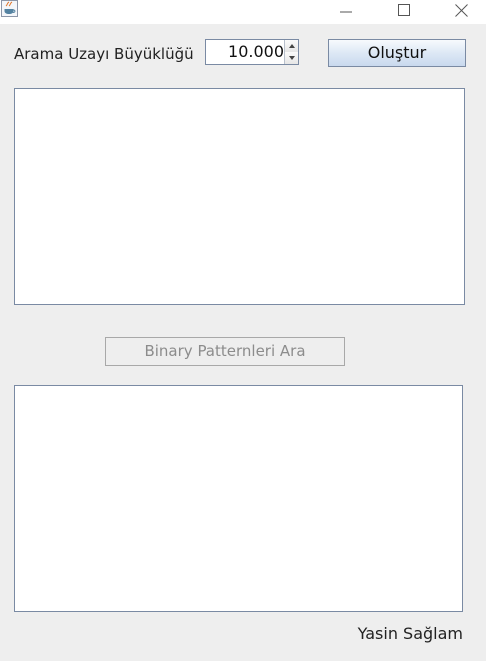  What do you see at coordinates (245, 52) in the screenshot?
I see `search-space-size-value: 10.000` at bounding box center [245, 52].